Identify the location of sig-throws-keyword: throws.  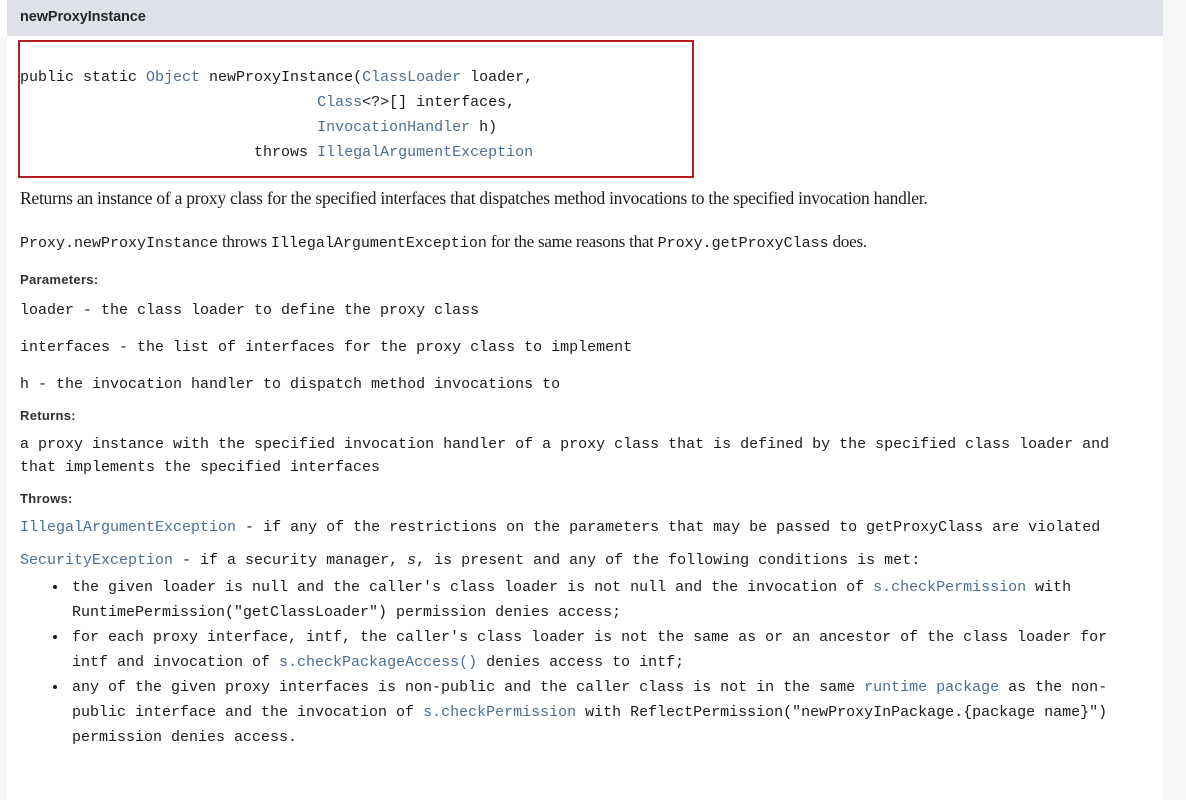
(286, 152).